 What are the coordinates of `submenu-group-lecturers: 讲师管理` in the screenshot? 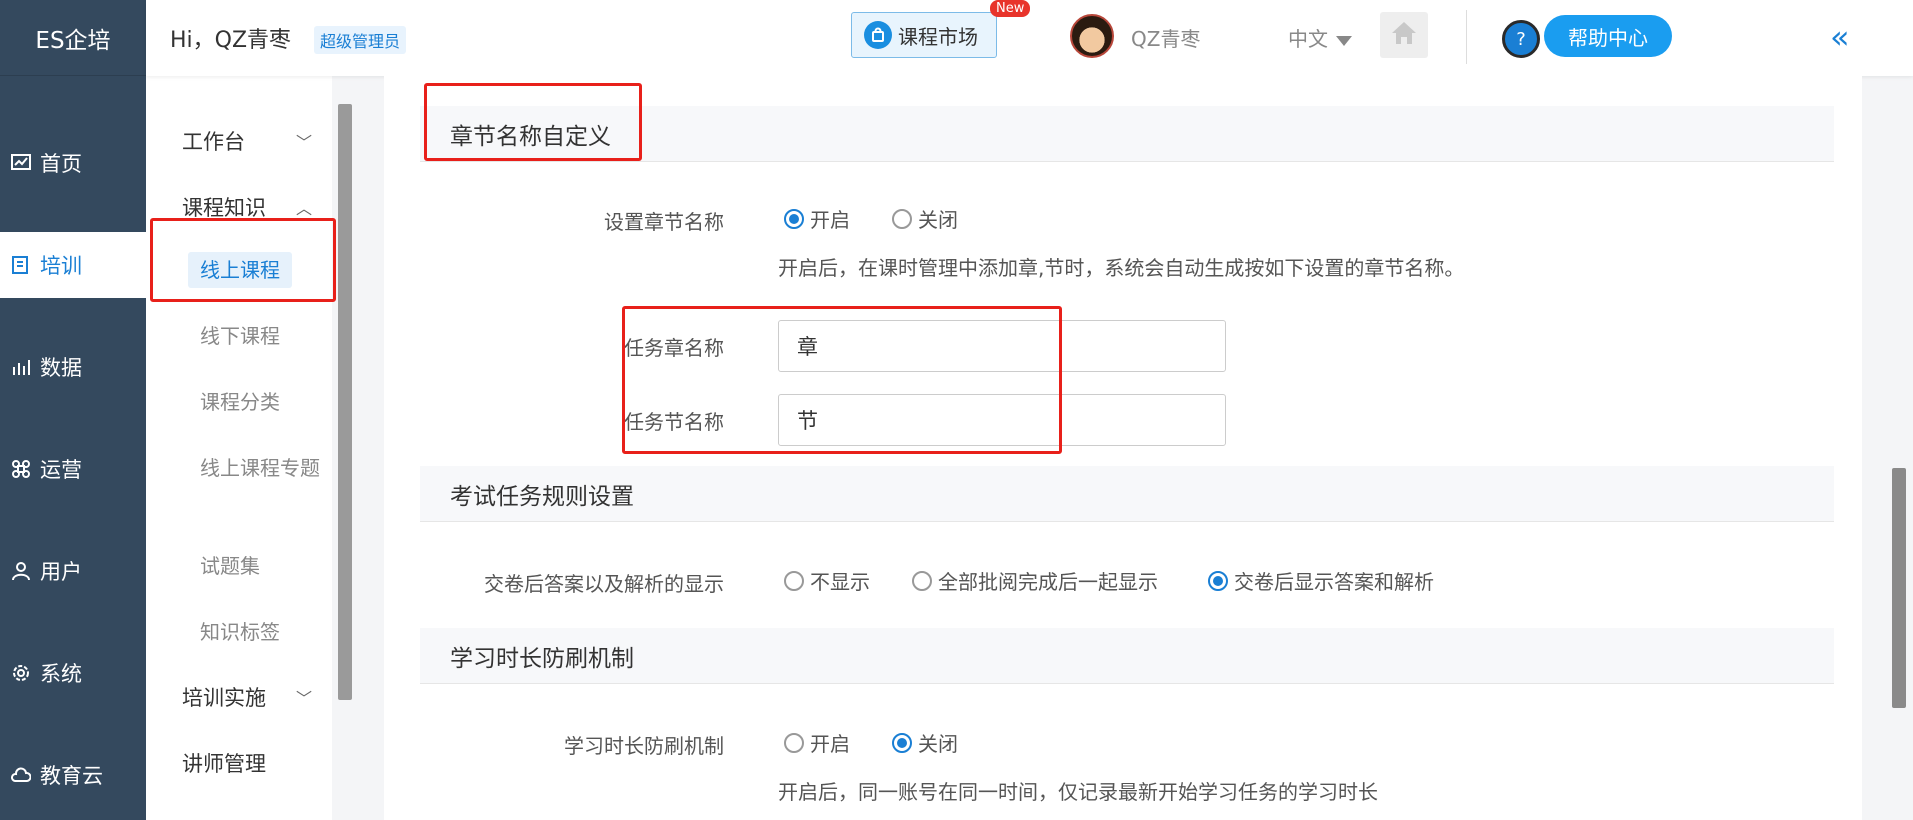 It's located at (247, 763).